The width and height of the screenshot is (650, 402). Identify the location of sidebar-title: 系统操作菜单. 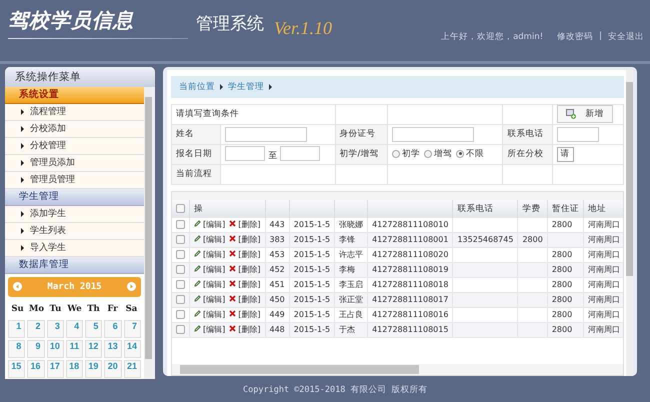
(80, 76).